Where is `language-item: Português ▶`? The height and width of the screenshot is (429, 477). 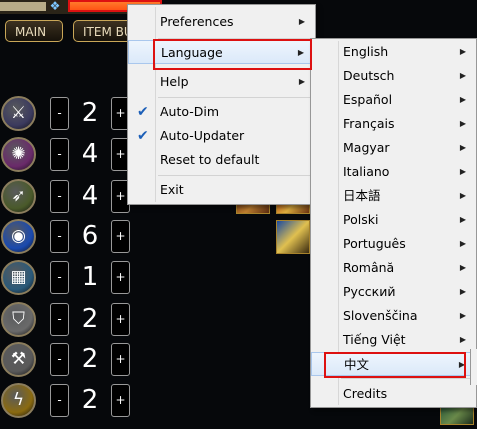
language-item: Português ▶ is located at coordinates (393, 244).